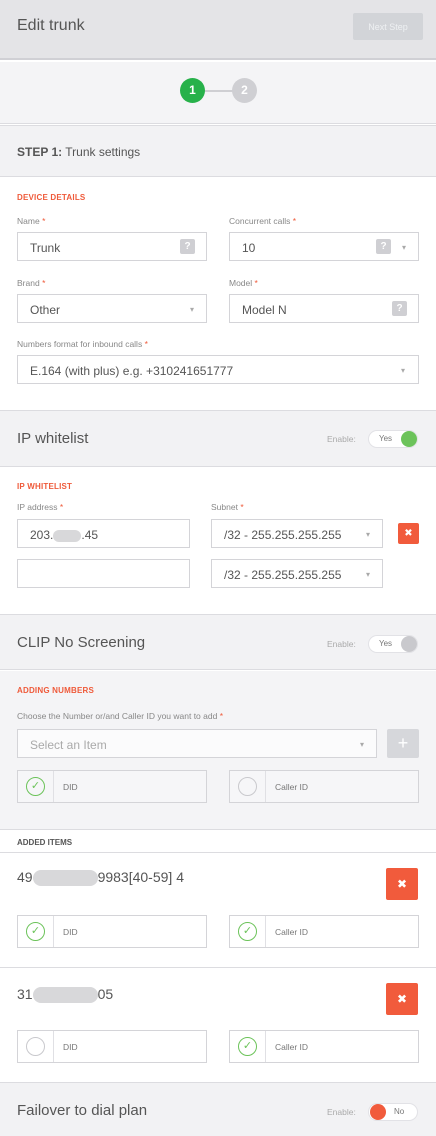 The width and height of the screenshot is (436, 1136). Describe the element at coordinates (324, 308) in the screenshot. I see `model-field: Model N ?` at that location.